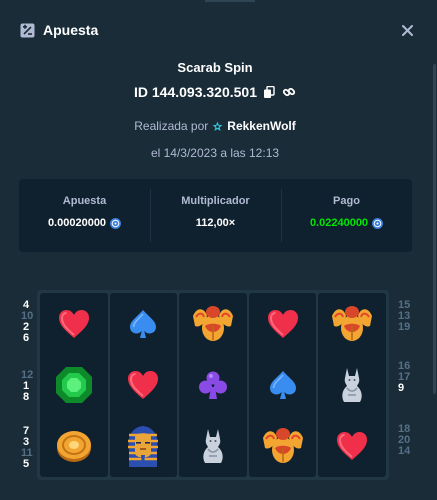  I want to click on bet-date: el 14/3/2023 a las 12:13, so click(215, 153).